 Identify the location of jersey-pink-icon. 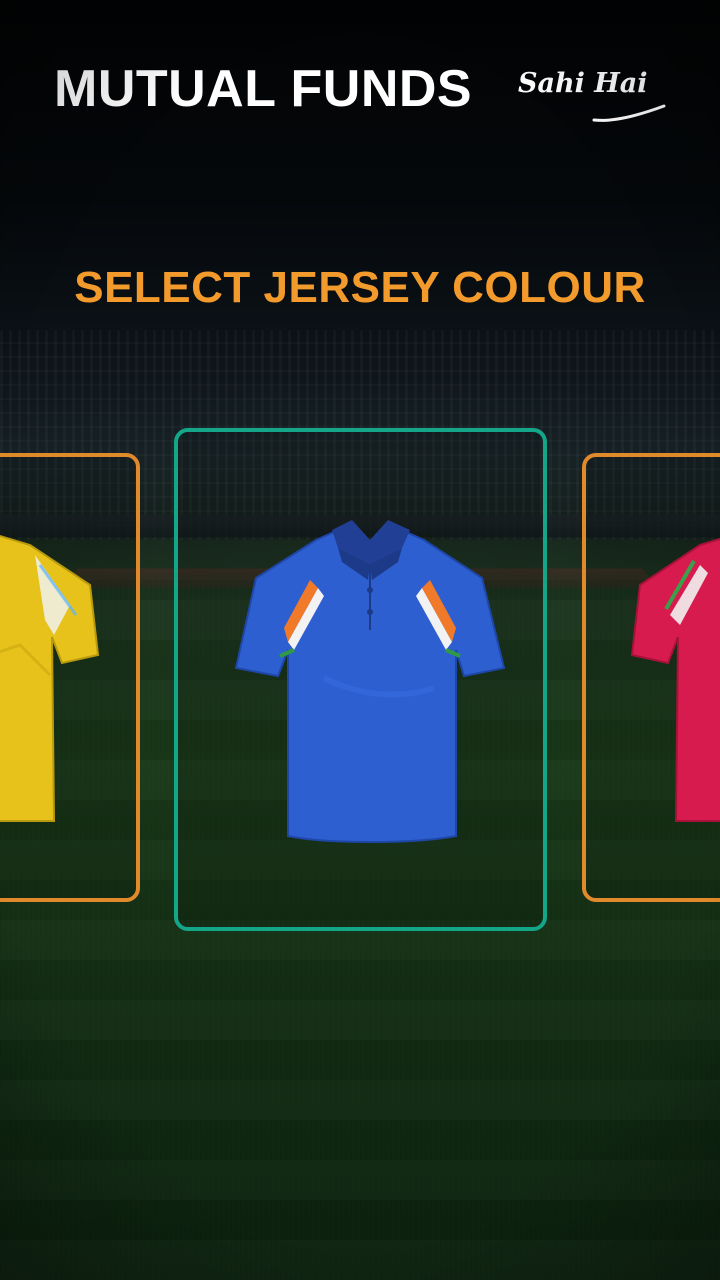
(675, 675).